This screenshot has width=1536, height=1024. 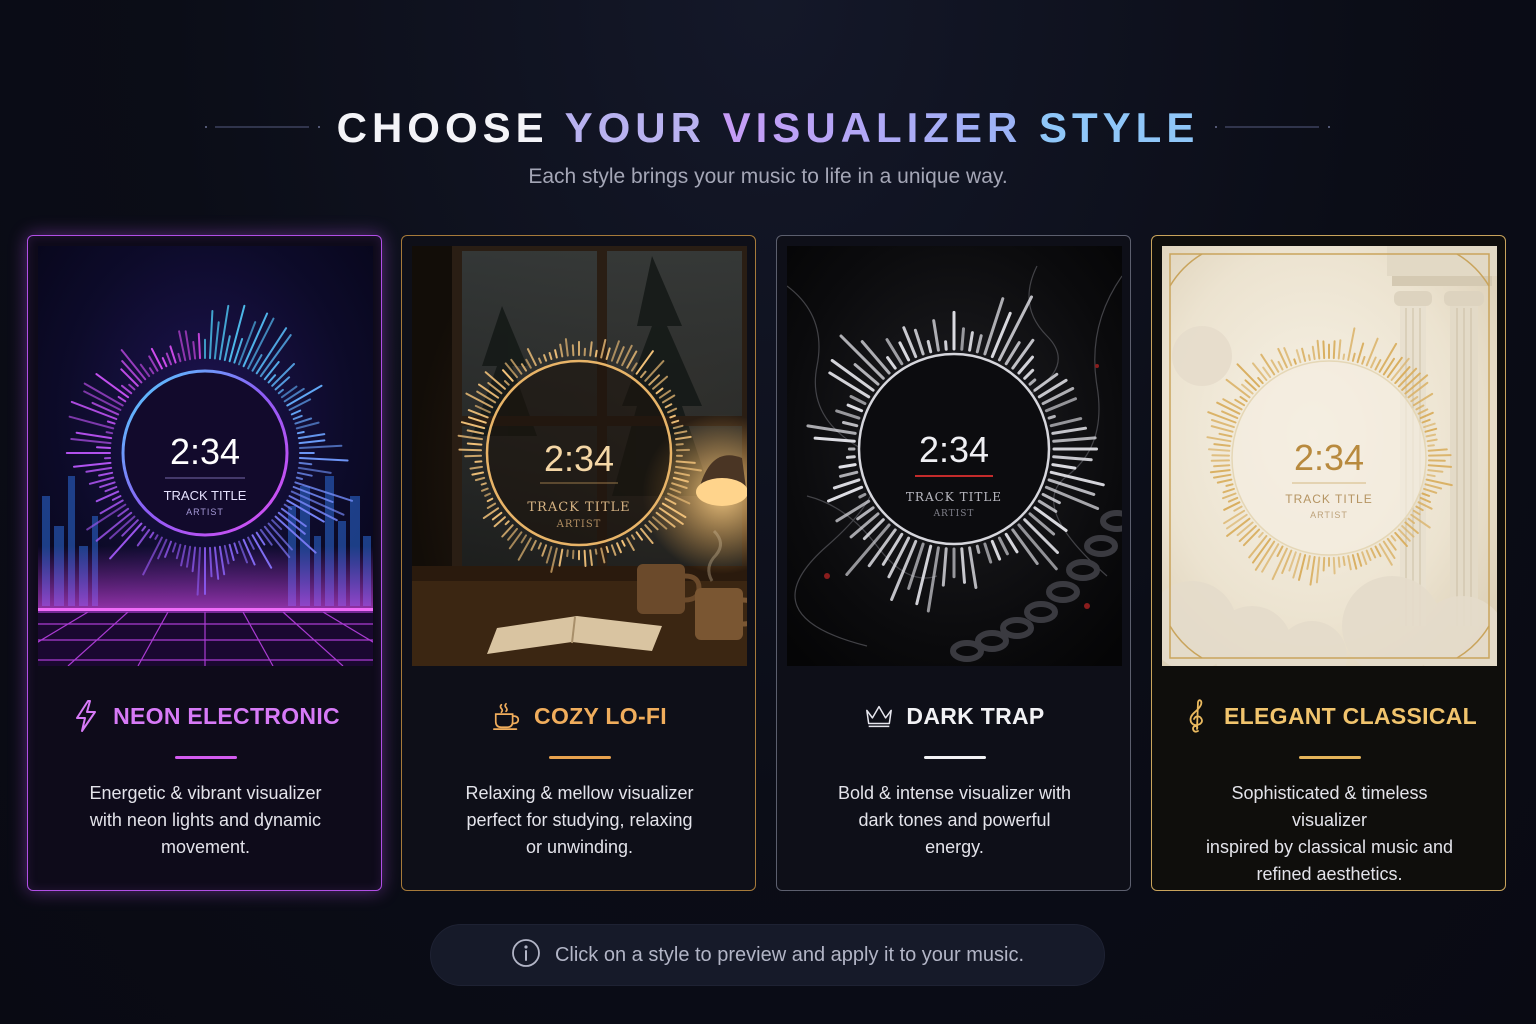 What do you see at coordinates (1328, 499) in the screenshot?
I see `classical-track-title: TRACK TITLE` at bounding box center [1328, 499].